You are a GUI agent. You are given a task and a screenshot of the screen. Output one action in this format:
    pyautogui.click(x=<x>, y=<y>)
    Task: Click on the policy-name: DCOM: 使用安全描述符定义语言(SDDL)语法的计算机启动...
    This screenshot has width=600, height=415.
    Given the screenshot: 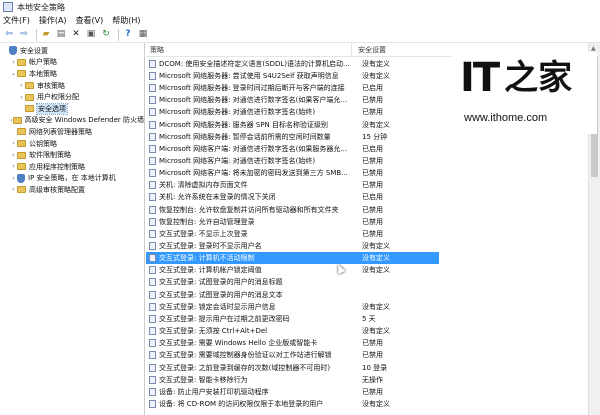 What is the action you would take?
    pyautogui.click(x=254, y=63)
    